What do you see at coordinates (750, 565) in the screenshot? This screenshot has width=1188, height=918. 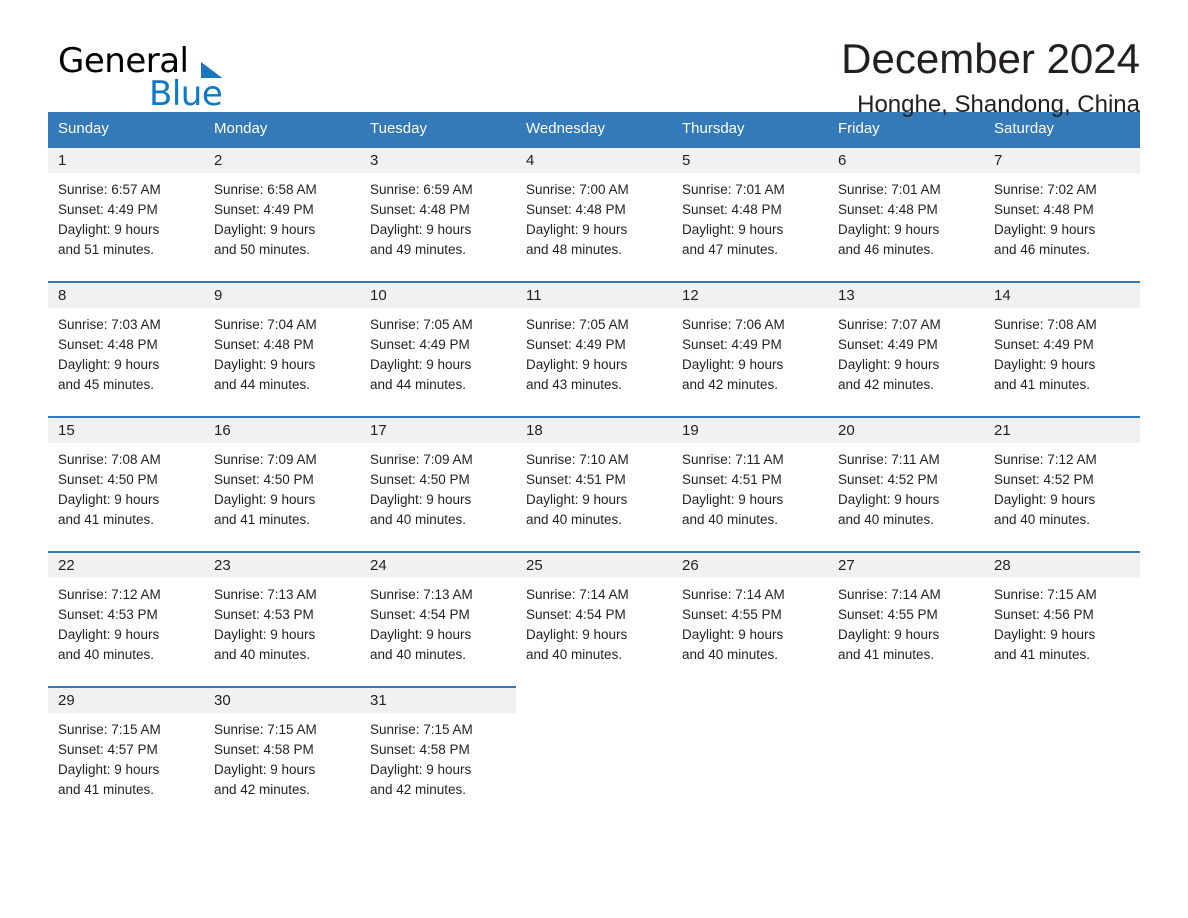 I see `day-number: 26` at bounding box center [750, 565].